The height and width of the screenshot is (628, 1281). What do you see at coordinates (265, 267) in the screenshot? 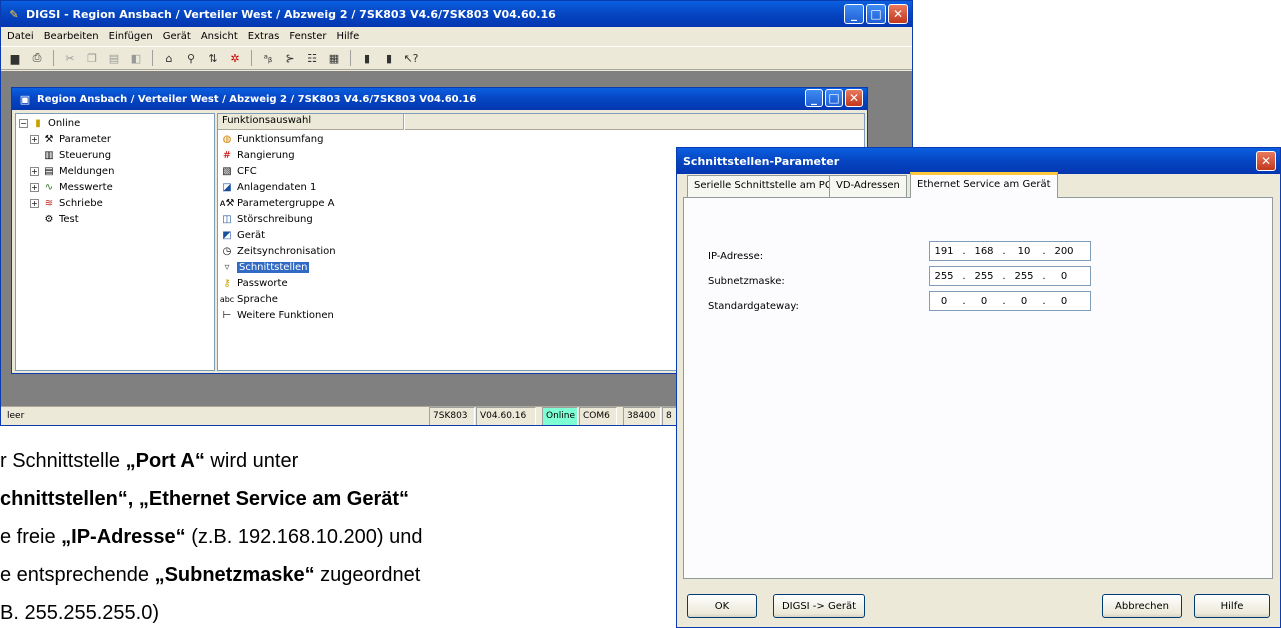
I see `function-schnittstellen: ▿ Schnittstellen` at bounding box center [265, 267].